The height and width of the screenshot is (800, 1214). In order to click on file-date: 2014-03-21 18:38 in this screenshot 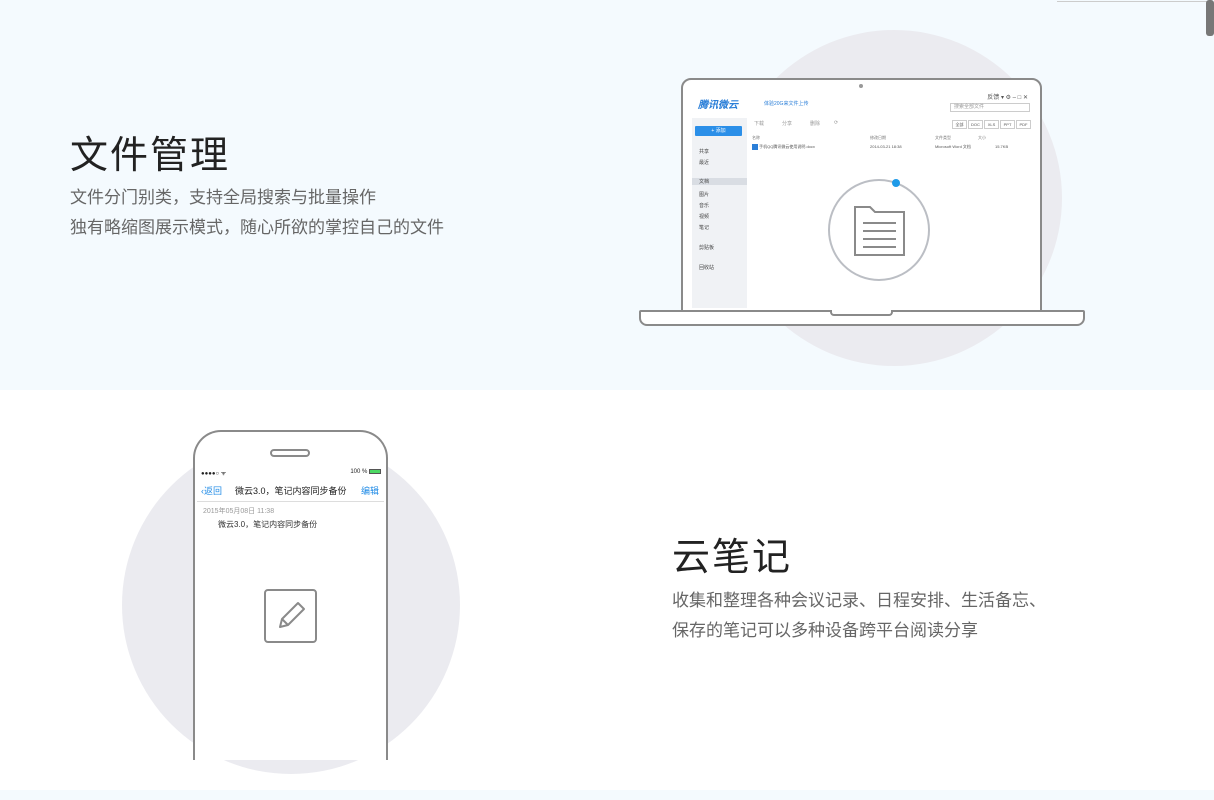, I will do `click(886, 146)`.